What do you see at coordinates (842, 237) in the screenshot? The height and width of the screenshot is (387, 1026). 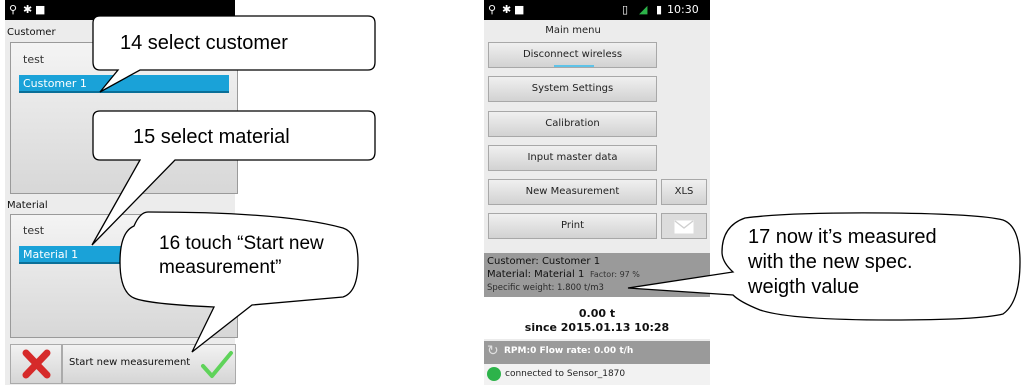 I see `callout-17-text-line1: 17 now it’s measured` at bounding box center [842, 237].